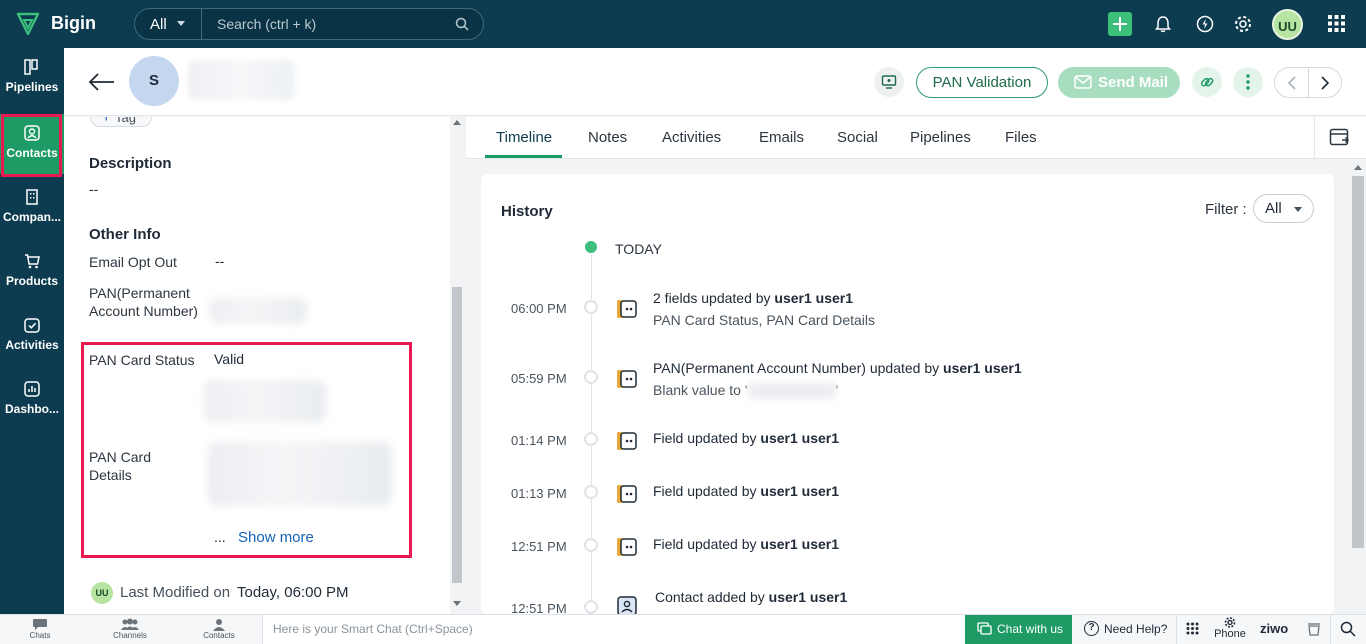 The image size is (1366, 644). I want to click on mail-icon, so click(1083, 82).